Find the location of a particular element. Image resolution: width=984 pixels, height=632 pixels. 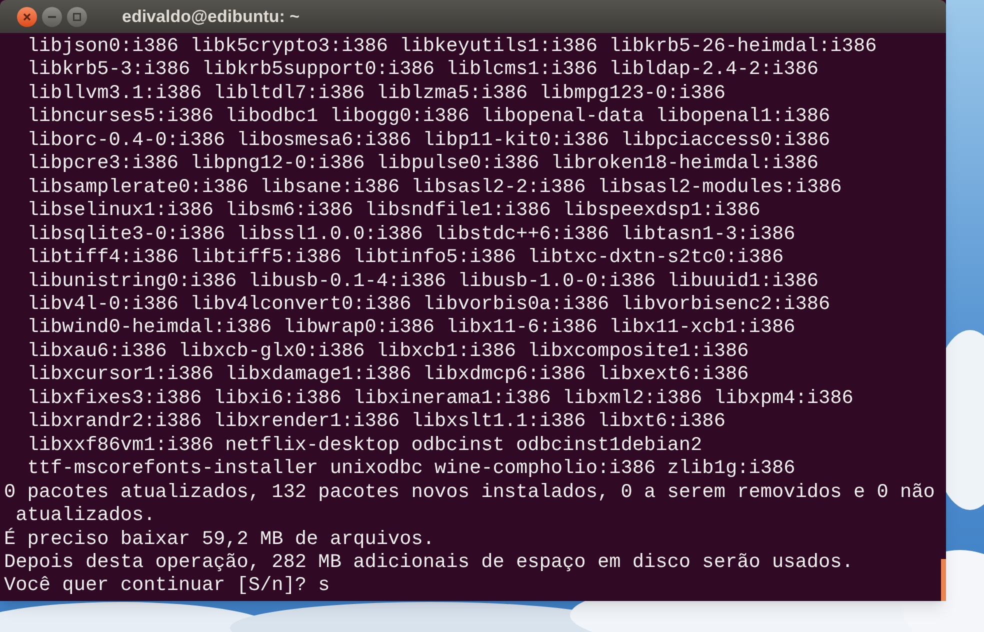

terminal-line: libxcursor1:i386 libxdamage1:i386 libxdmcp6:i386 libxext6:i386 is located at coordinates (387, 375).